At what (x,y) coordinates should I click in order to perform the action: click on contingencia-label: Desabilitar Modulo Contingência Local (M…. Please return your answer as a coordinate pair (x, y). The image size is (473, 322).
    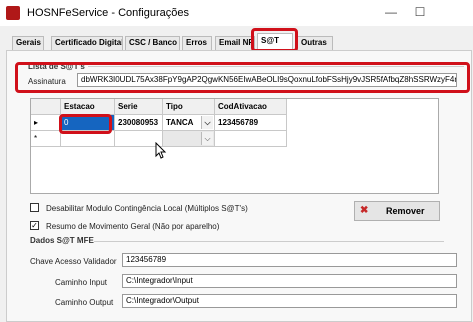
    Looking at the image, I should click on (147, 208).